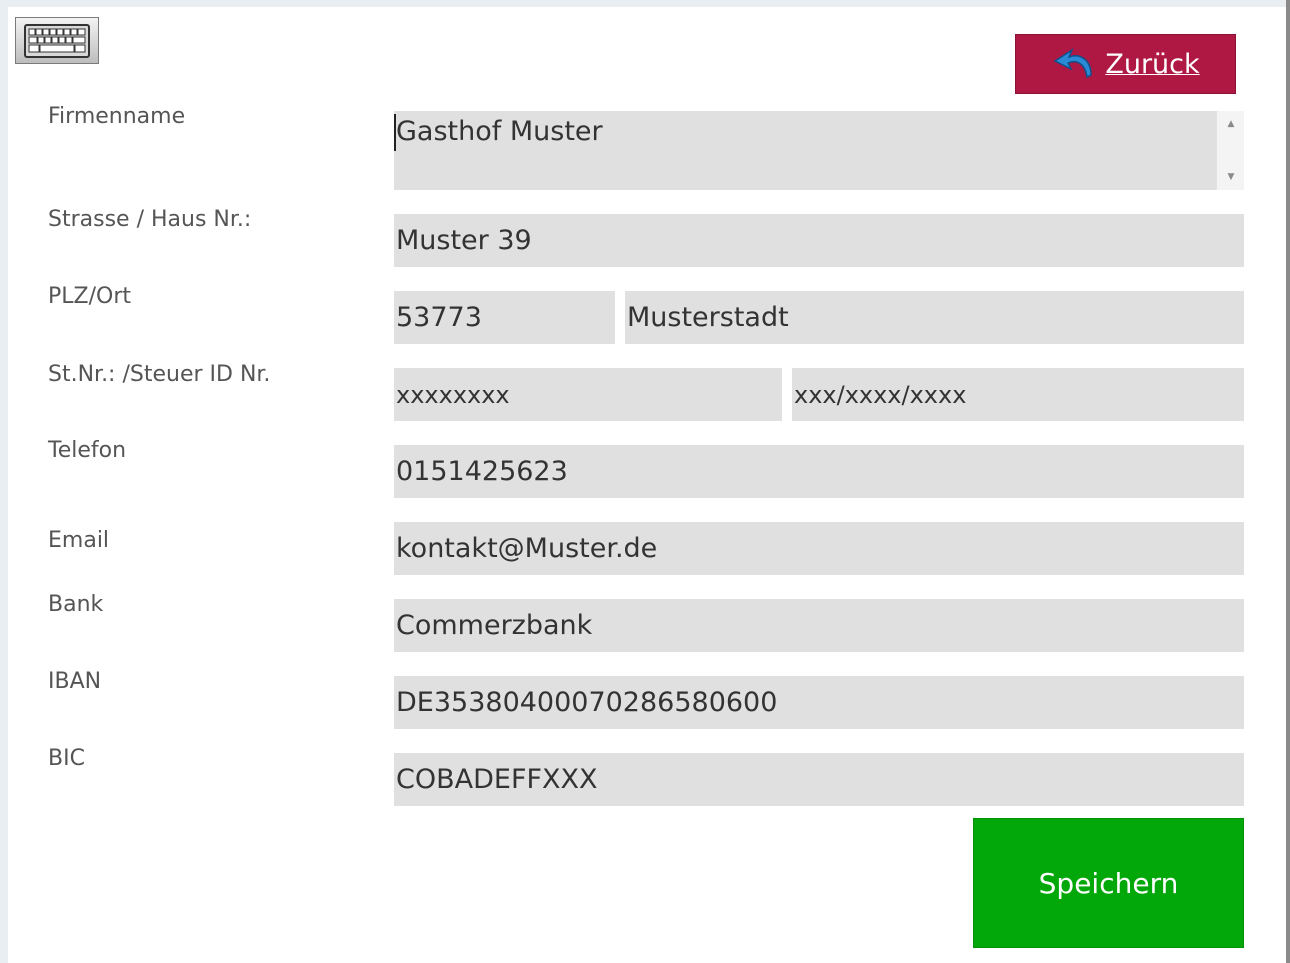 This screenshot has width=1290, height=963. I want to click on undo-arrow-icon, so click(1073, 63).